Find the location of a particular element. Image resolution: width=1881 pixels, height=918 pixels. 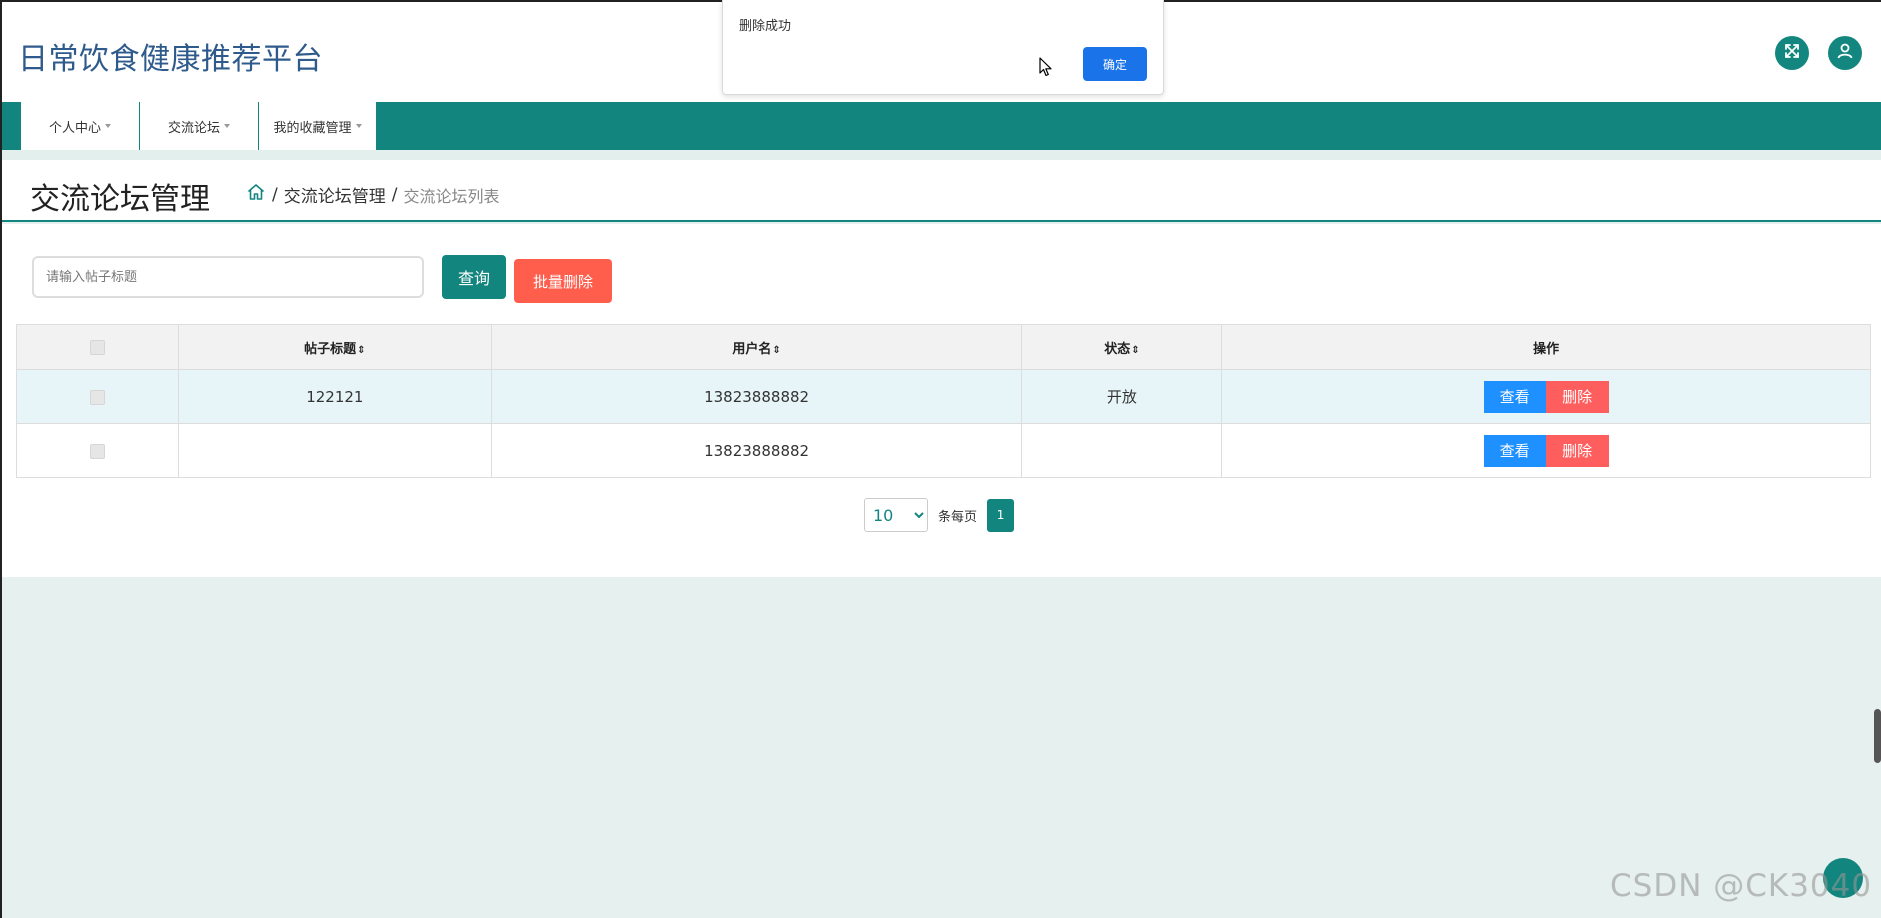

watermark-text: CSDN @CK3040 is located at coordinates (1741, 886).